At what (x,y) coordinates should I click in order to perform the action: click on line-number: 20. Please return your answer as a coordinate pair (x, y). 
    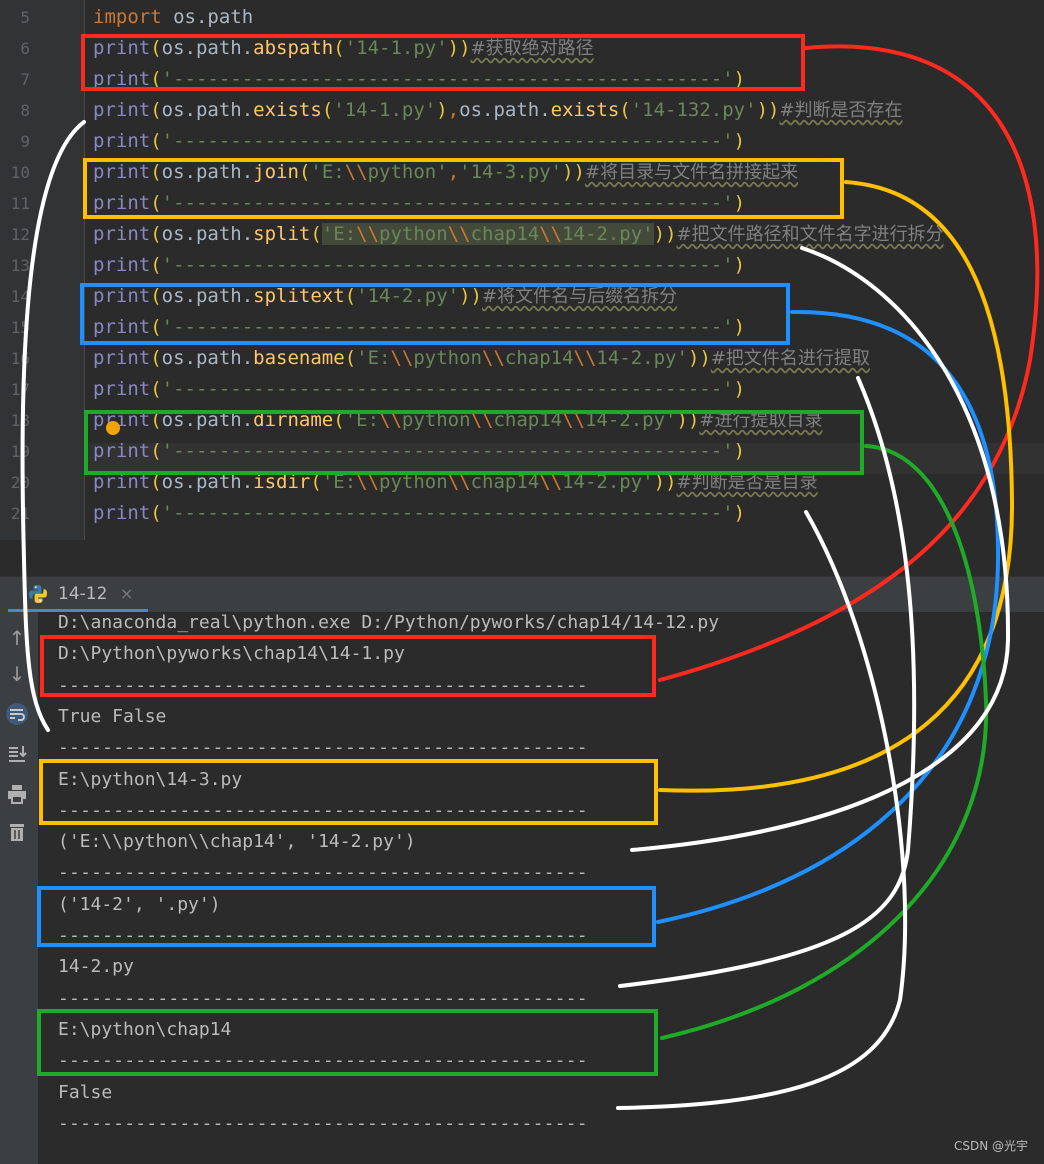
    Looking at the image, I should click on (20, 482).